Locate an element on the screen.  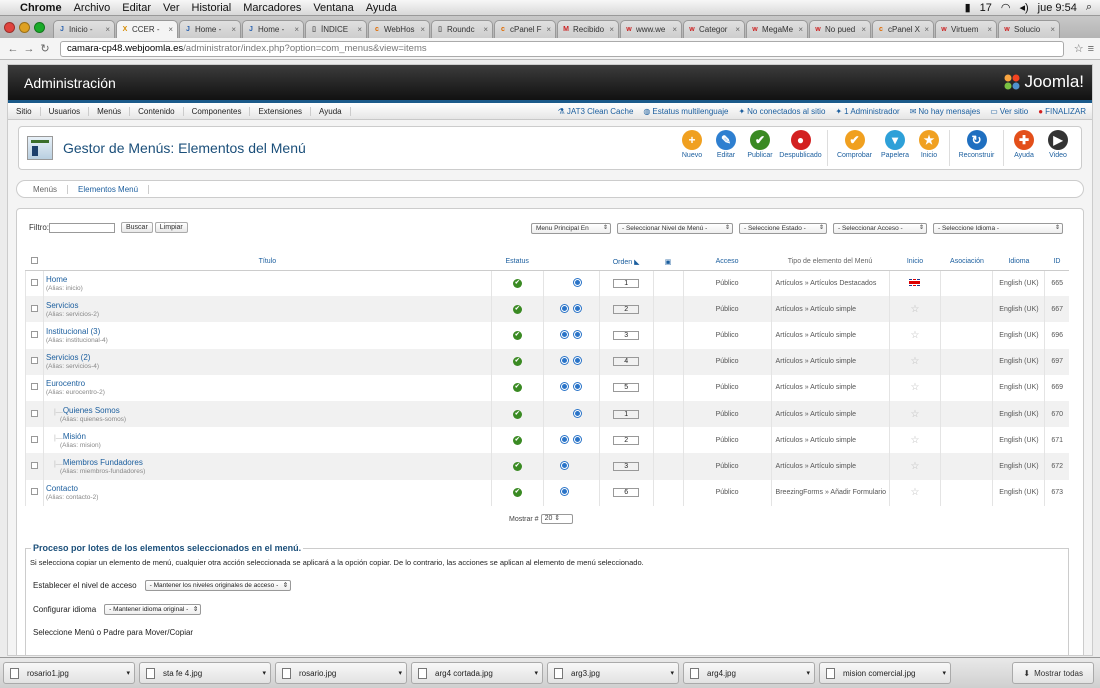
mac-menu-item: Ventana is located at coordinates (333, 8).